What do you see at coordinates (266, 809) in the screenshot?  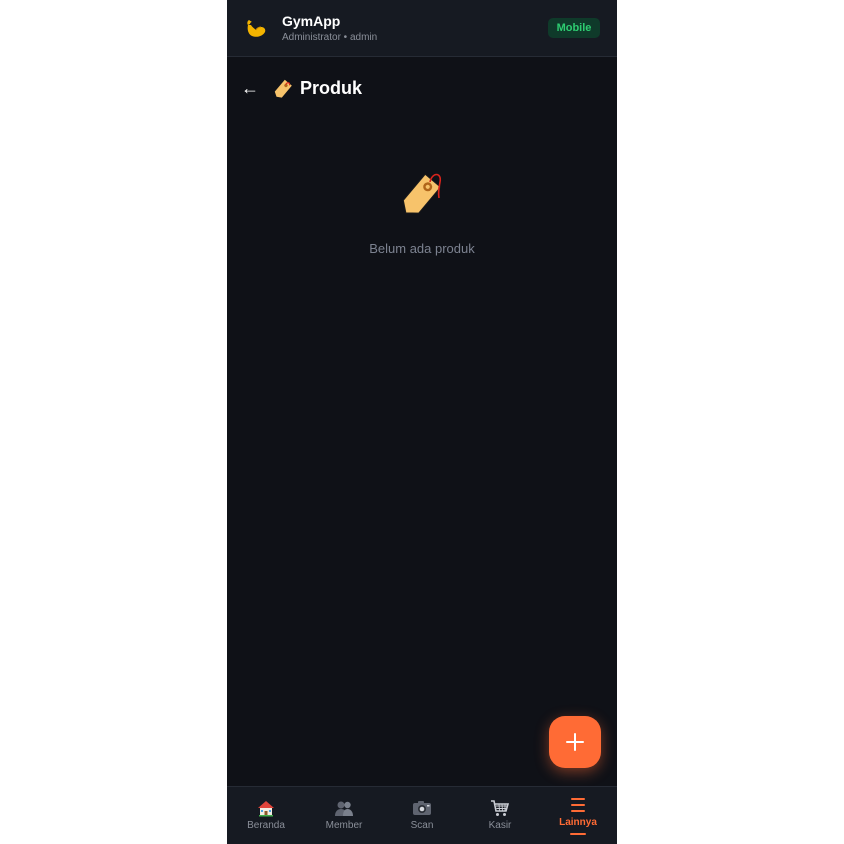 I see `house-icon` at bounding box center [266, 809].